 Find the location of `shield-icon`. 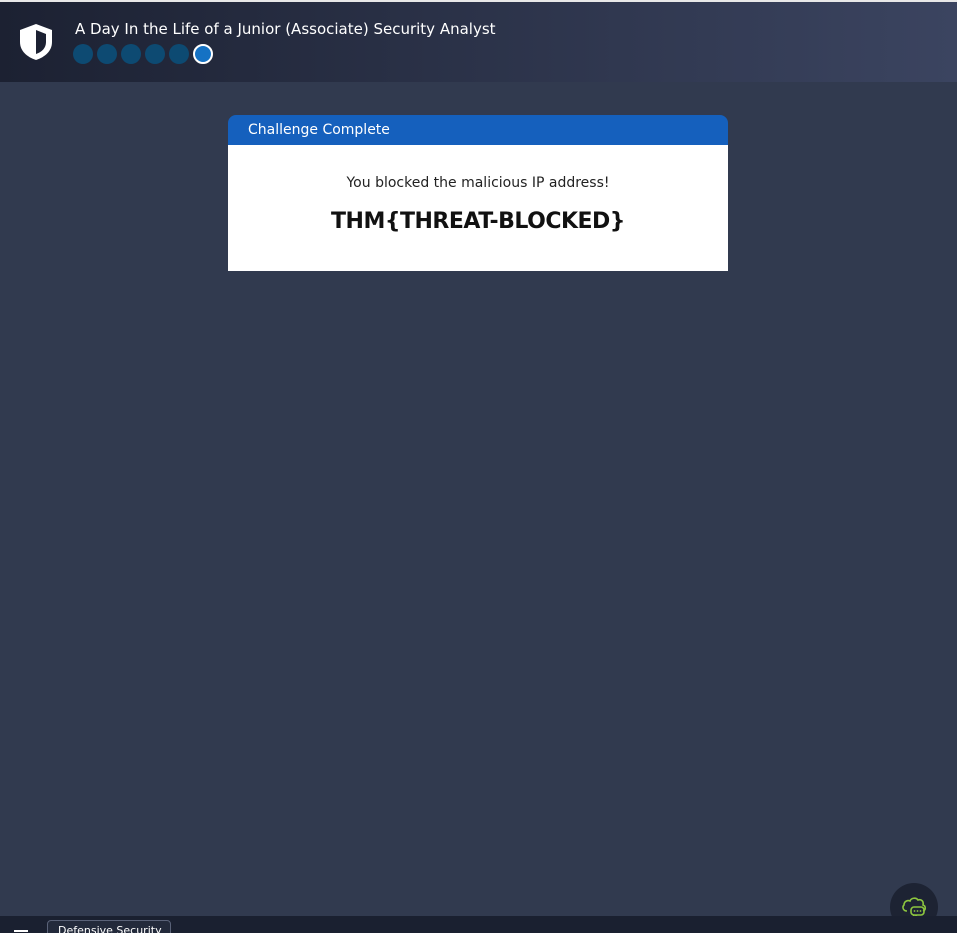

shield-icon is located at coordinates (36, 42).